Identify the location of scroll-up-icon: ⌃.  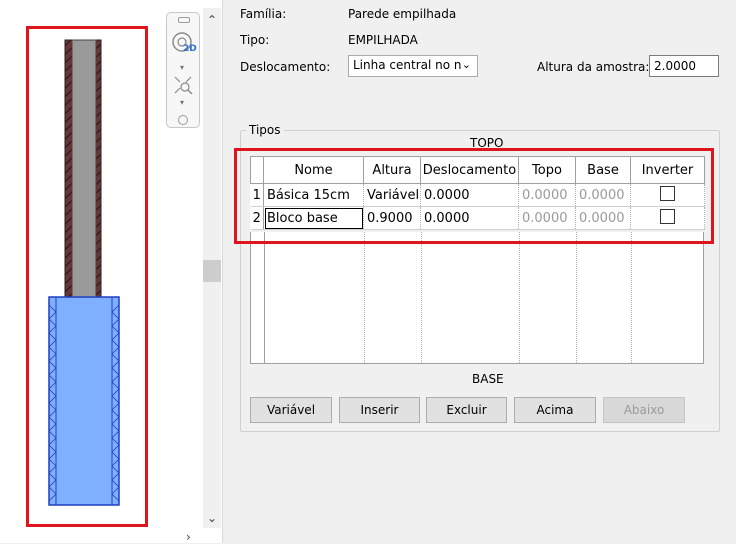
(212, 20).